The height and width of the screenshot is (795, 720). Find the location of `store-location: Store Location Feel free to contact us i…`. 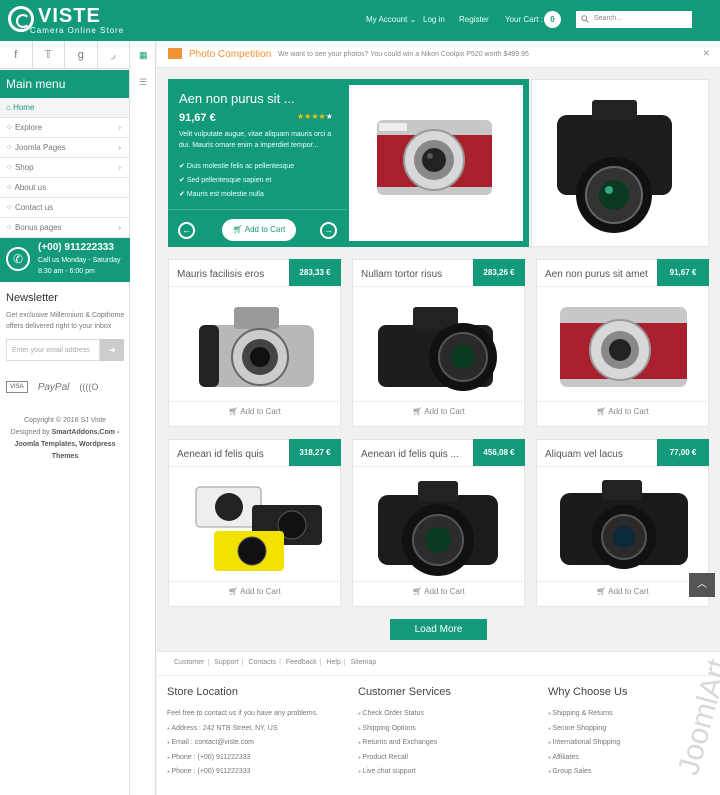

store-location: Store Location Feel free to contact us i… is located at coordinates (242, 734).